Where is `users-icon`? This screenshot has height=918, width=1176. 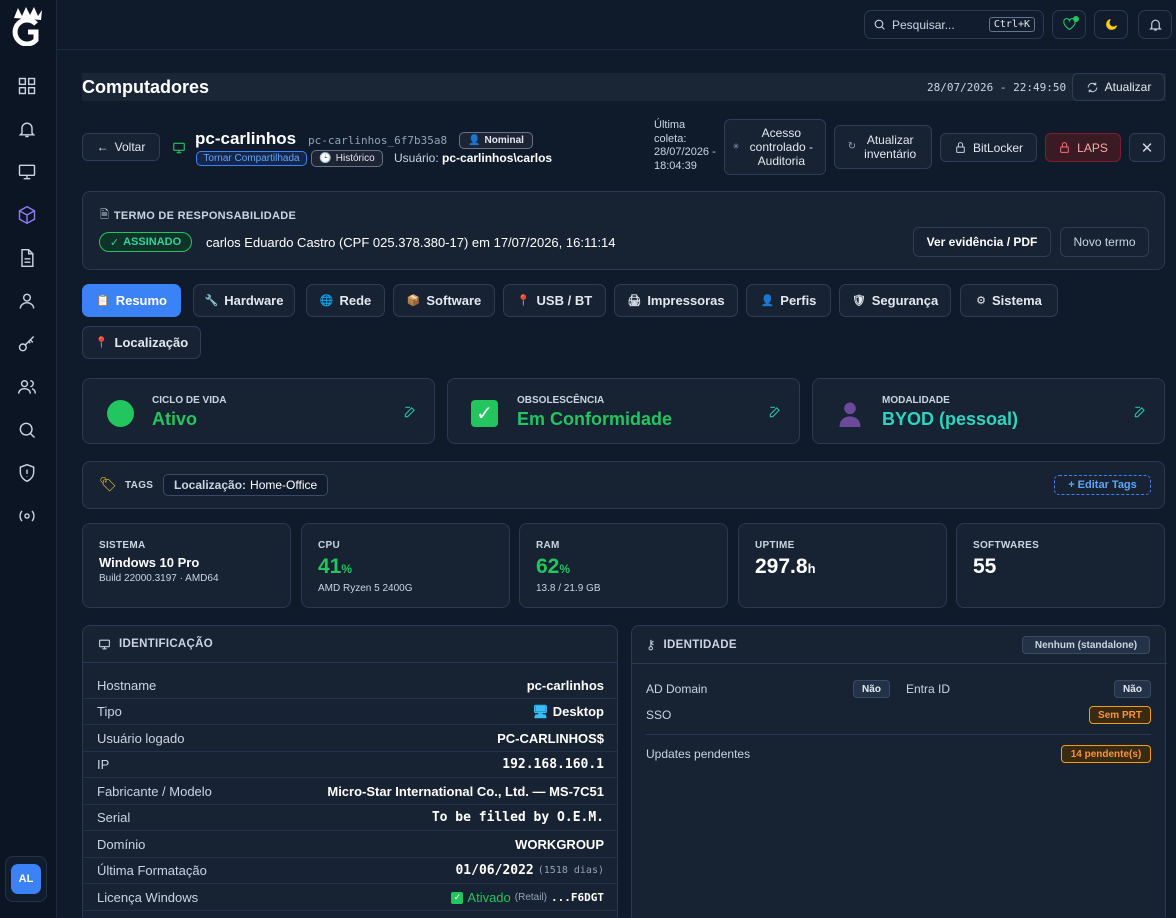 users-icon is located at coordinates (27, 387).